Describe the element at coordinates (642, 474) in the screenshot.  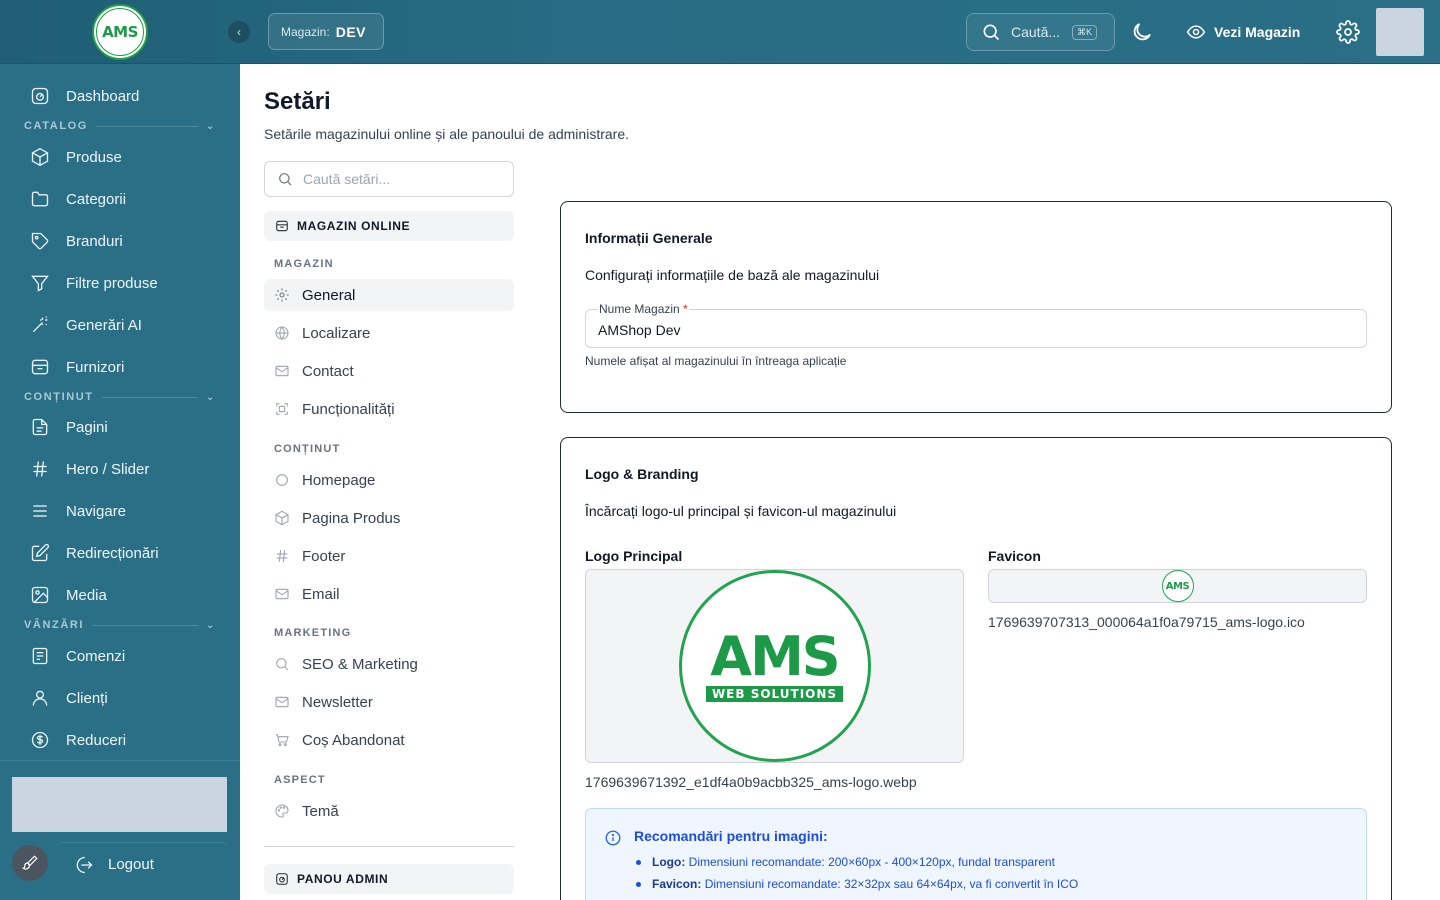
I see `card-title: Logo & Branding` at that location.